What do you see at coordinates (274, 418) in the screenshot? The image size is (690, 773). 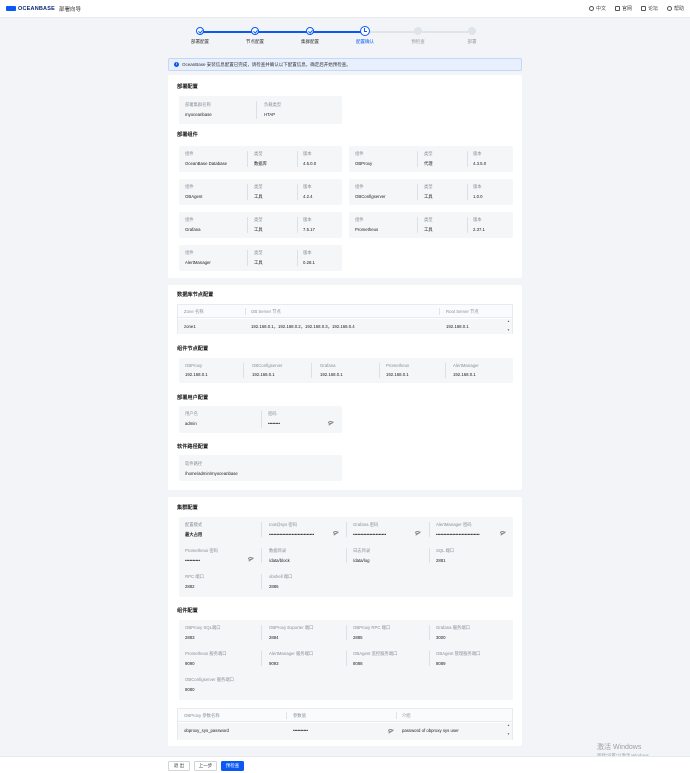 I see `password-field: 密码 ••••••••` at bounding box center [274, 418].